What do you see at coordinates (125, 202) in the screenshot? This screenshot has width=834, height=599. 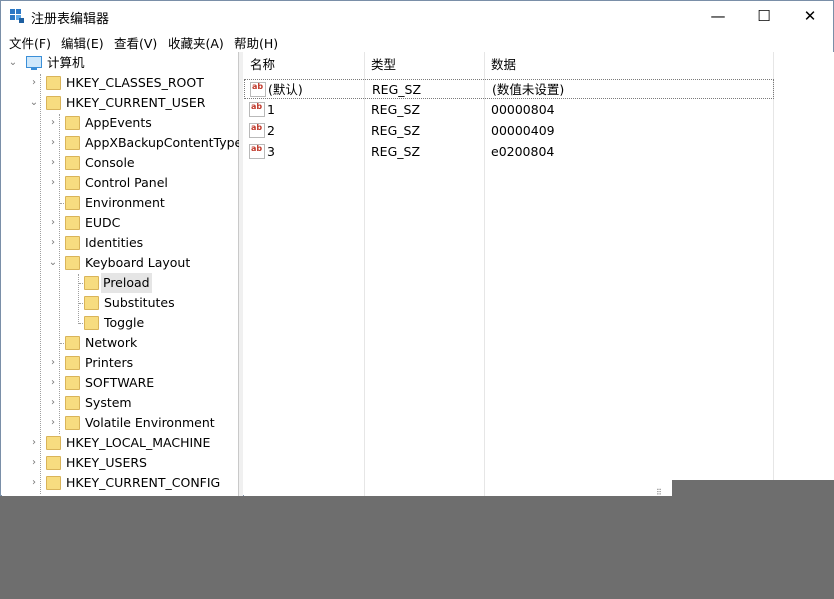 I see `tree-label: Environment` at bounding box center [125, 202].